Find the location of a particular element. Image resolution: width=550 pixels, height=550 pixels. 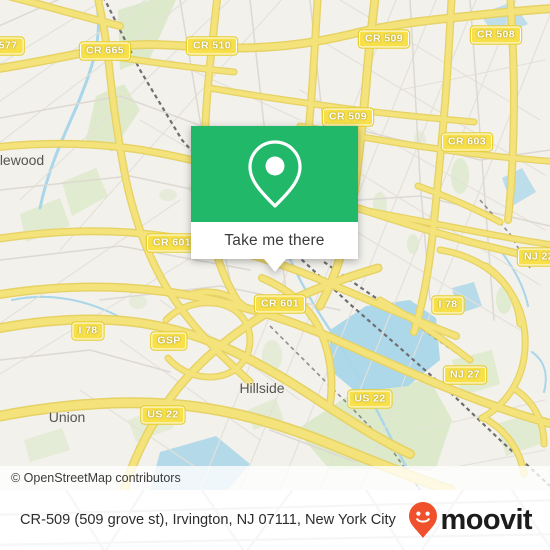

place-label: lewood is located at coordinates (22, 160).